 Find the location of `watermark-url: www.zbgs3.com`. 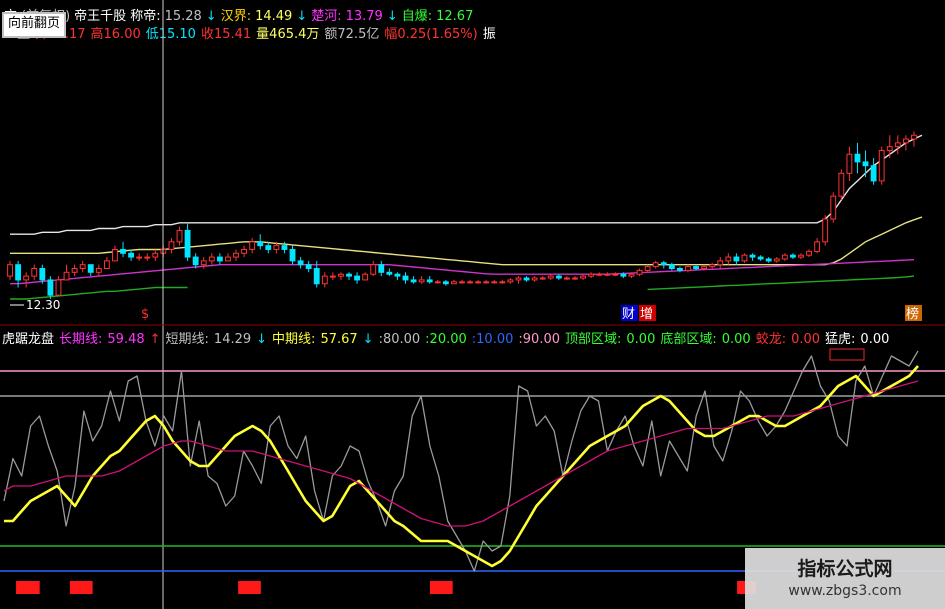

watermark-url: www.zbgs3.com is located at coordinates (845, 591).